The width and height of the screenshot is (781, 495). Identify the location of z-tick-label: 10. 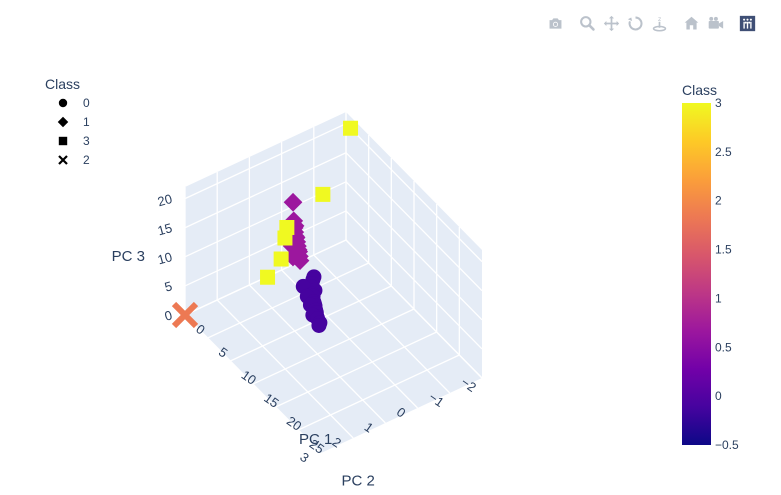
(165, 258).